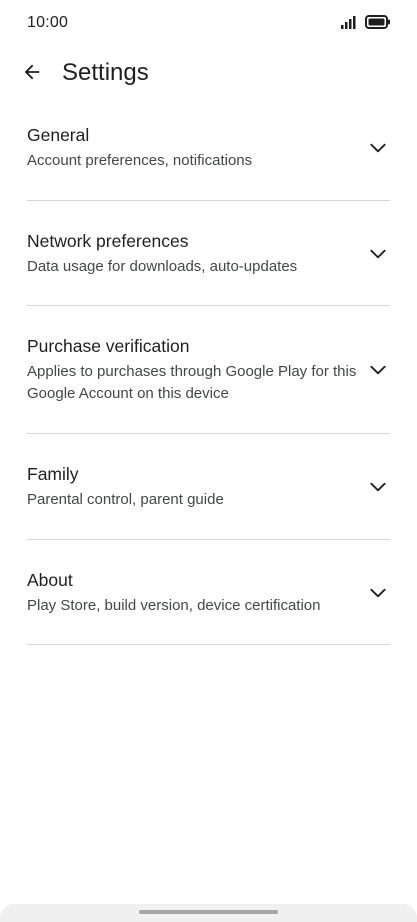 This screenshot has height=922, width=417. Describe the element at coordinates (58, 135) in the screenshot. I see `setting-title: General` at that location.